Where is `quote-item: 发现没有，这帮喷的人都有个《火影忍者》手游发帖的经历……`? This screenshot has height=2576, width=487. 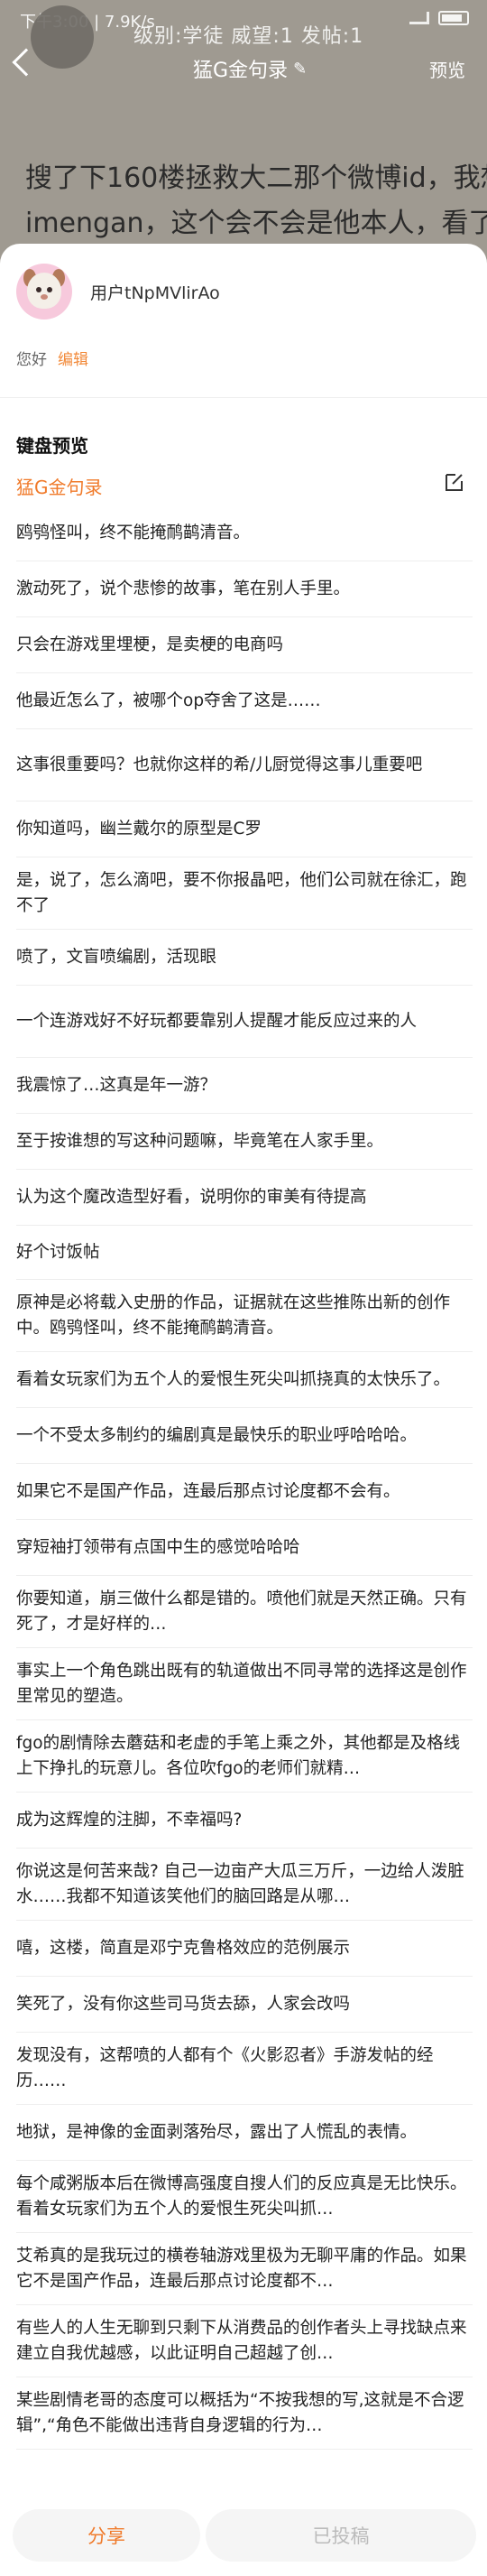 quote-item: 发现没有，这帮喷的人都有个《火影忍者》手游发帖的经历…… is located at coordinates (245, 2069).